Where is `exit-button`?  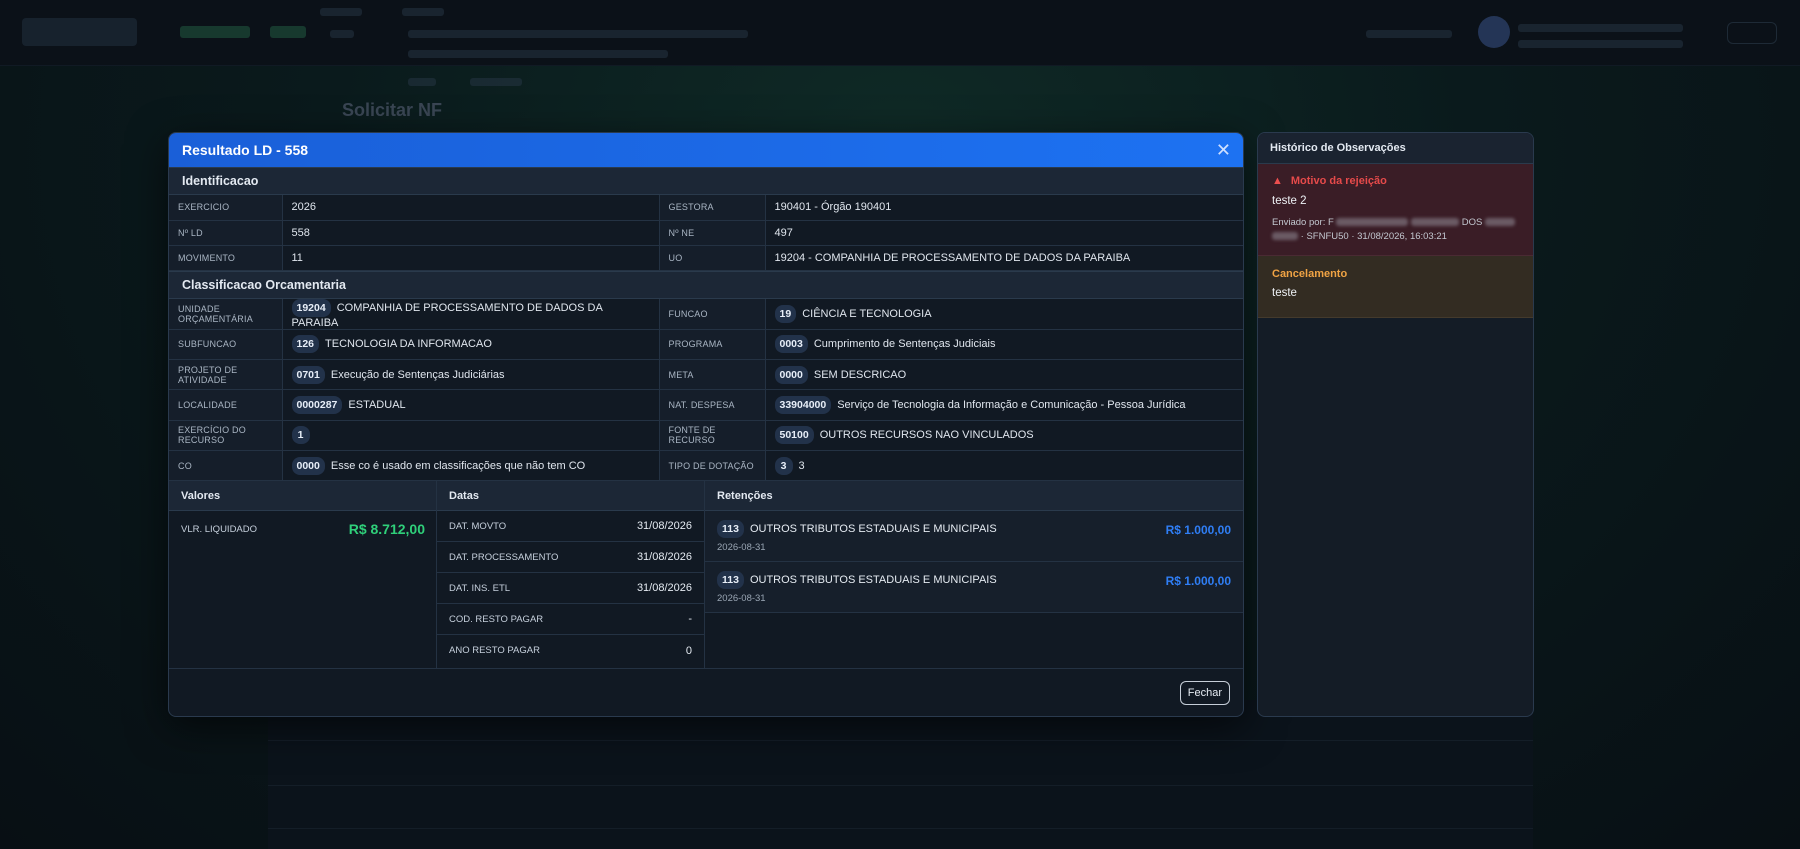
exit-button is located at coordinates (1752, 33).